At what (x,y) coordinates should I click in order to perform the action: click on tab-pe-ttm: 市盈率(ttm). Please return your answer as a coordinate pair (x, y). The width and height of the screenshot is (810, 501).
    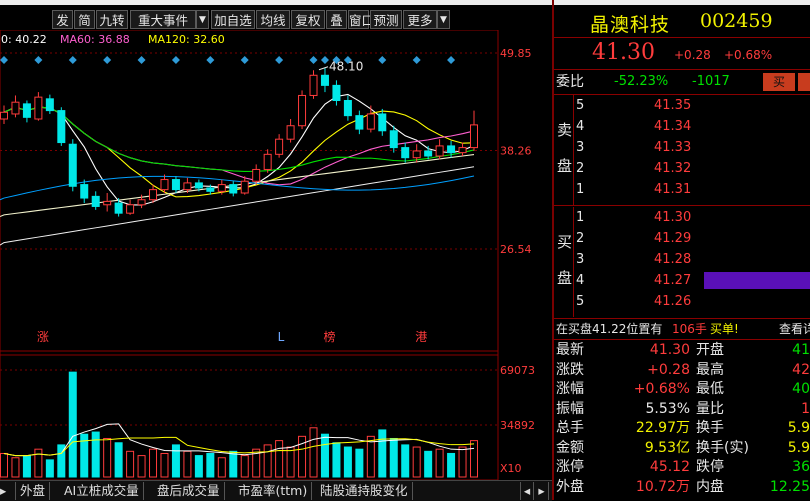
    Looking at the image, I should click on (273, 491).